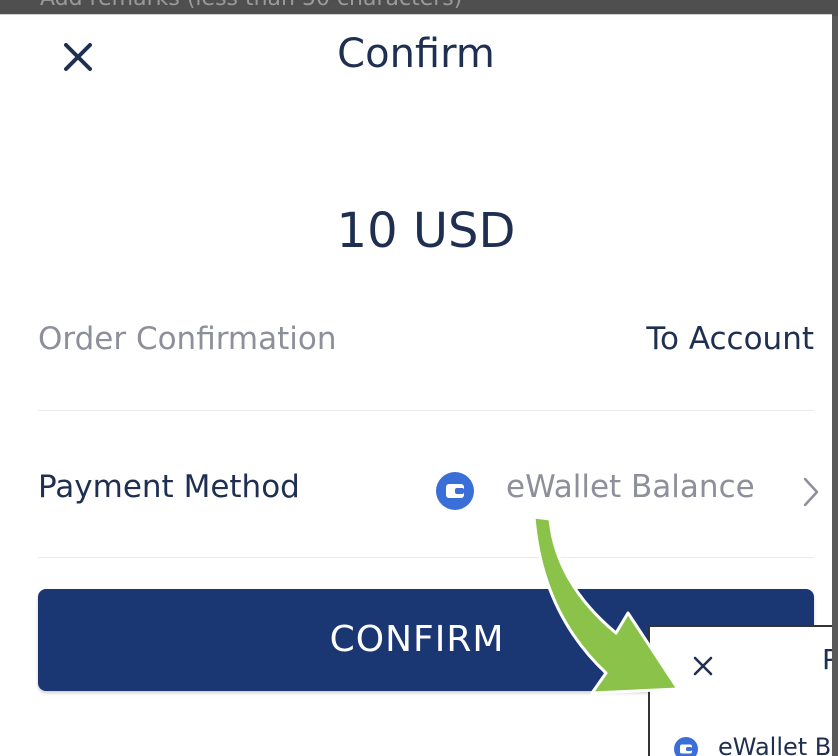  Describe the element at coordinates (827, 659) in the screenshot. I see `popup-title: P` at that location.